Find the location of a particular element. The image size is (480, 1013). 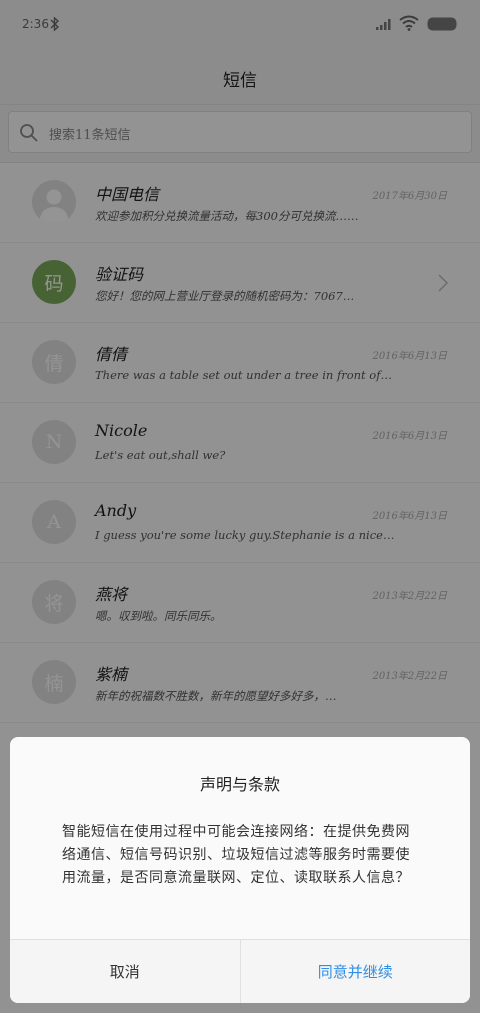

dialog-button-bar: 取消 同意并继续 is located at coordinates (240, 971).